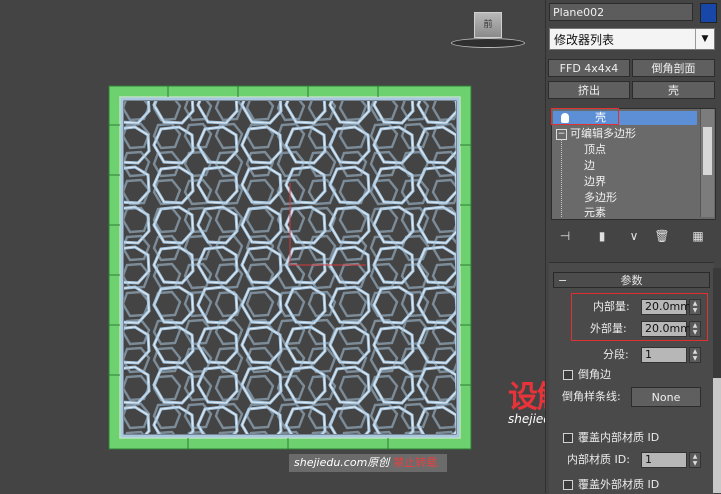 The image size is (721, 494). What do you see at coordinates (673, 90) in the screenshot?
I see `shell-button: 壳` at bounding box center [673, 90].